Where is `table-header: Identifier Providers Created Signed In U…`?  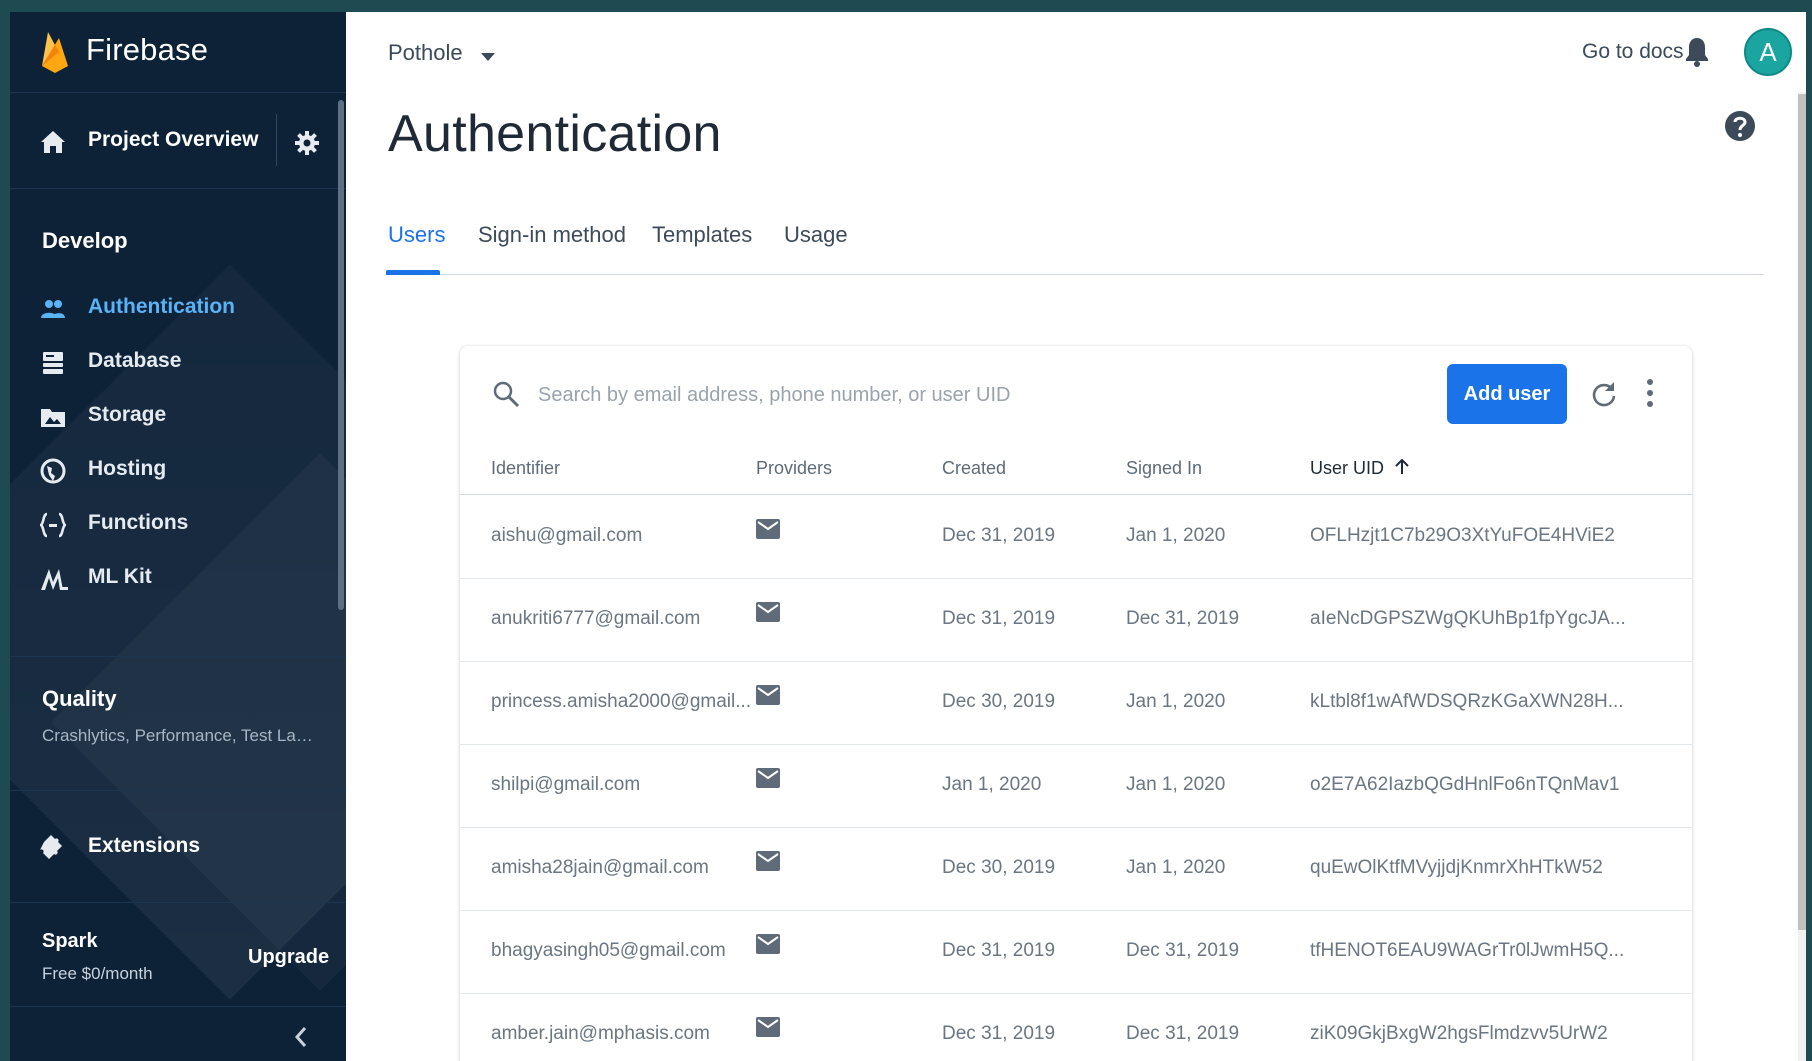
table-header: Identifier Providers Created Signed In U… is located at coordinates (1076, 470).